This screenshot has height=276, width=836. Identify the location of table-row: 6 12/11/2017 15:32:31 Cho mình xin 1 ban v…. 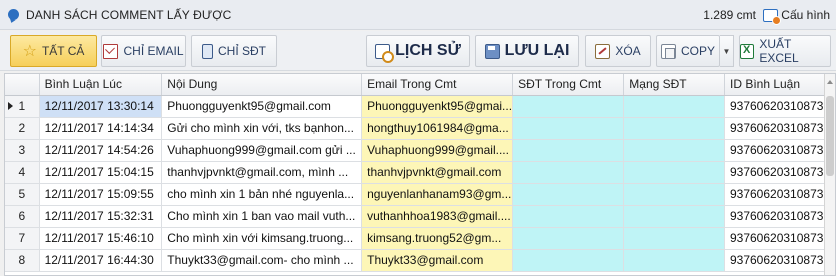
(420, 216).